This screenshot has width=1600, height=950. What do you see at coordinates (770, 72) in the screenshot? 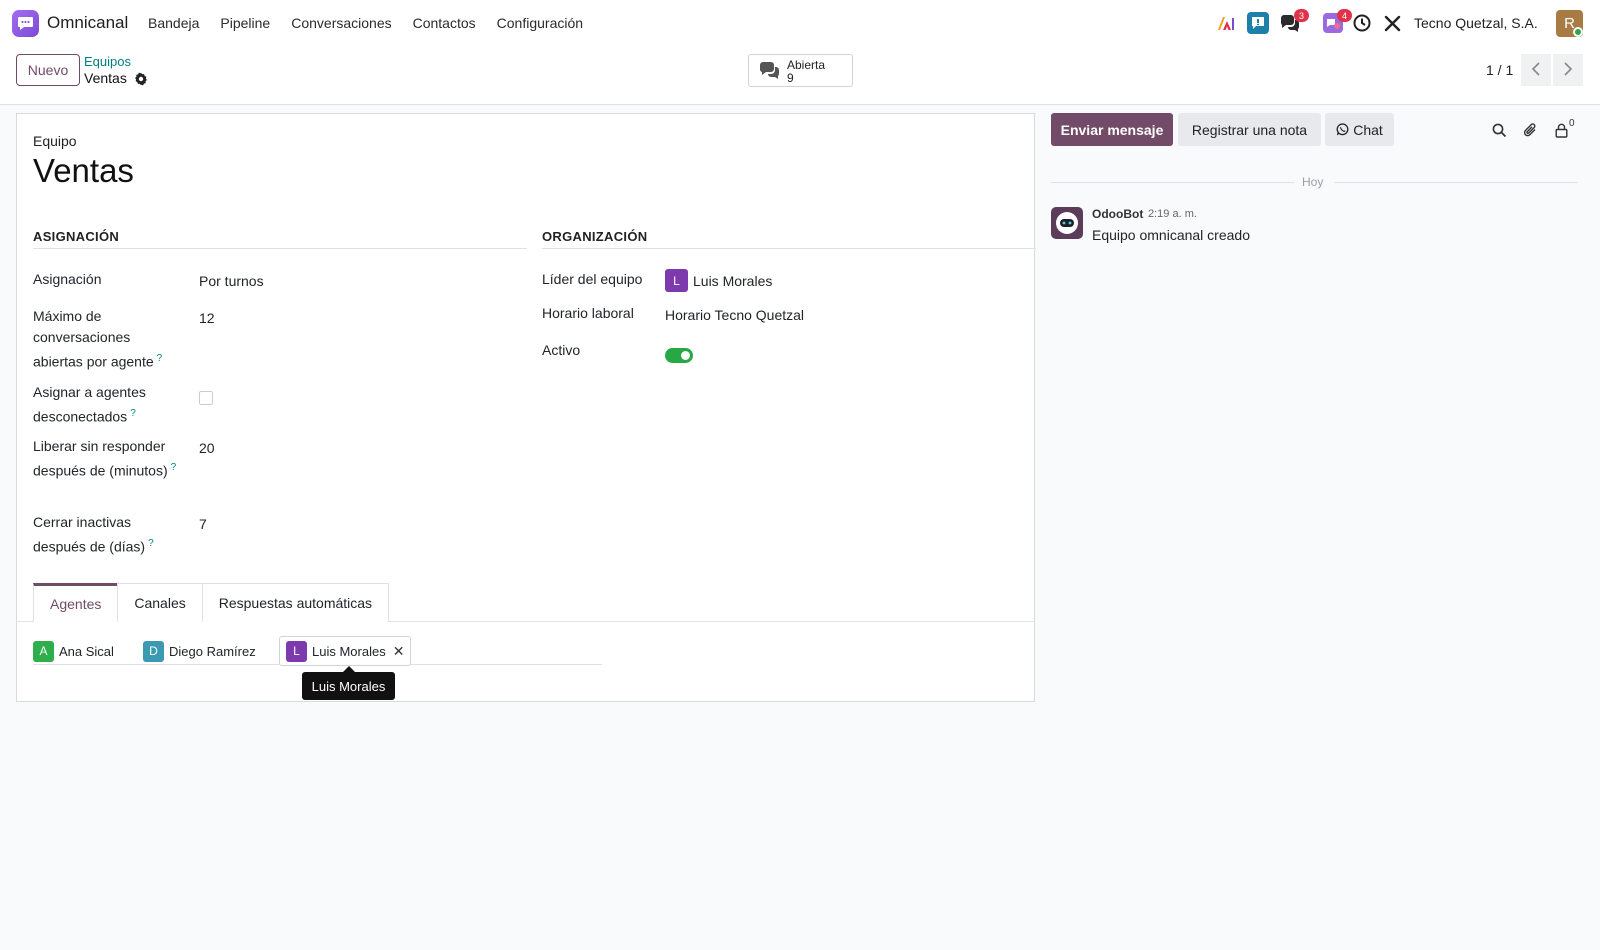
I see `conversations-icon` at bounding box center [770, 72].